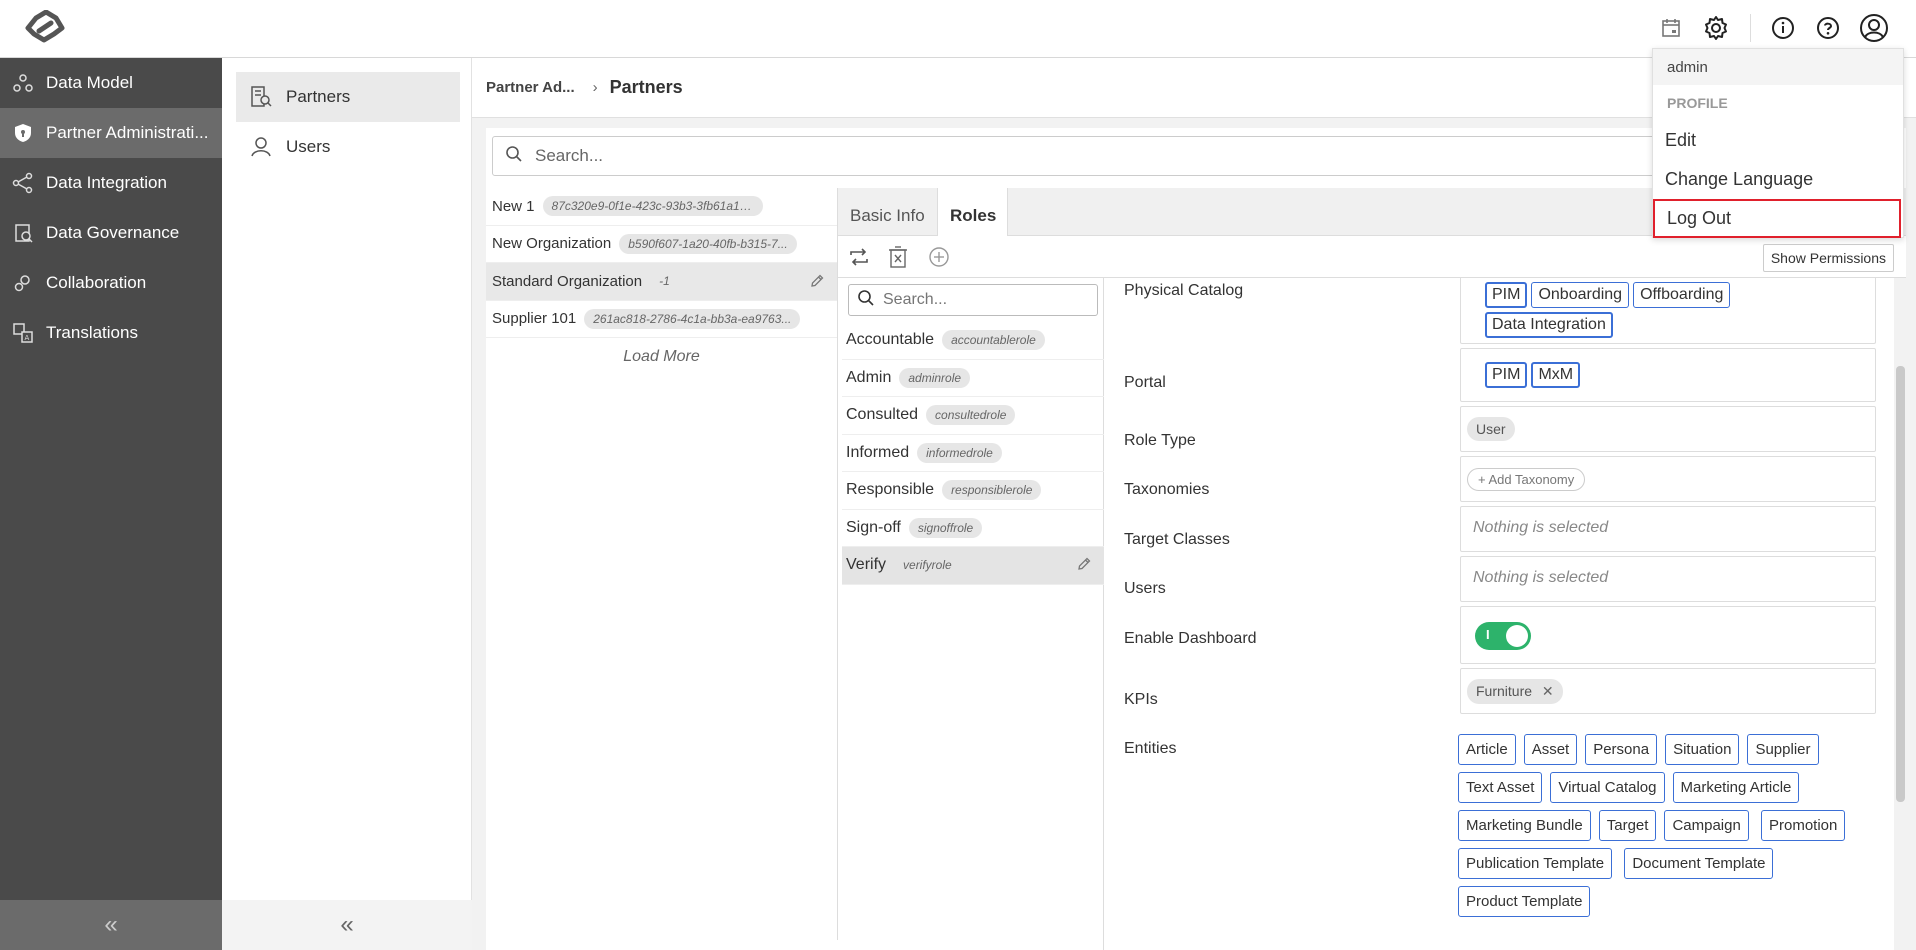 The image size is (1916, 950). I want to click on subnav-item-users: Users, so click(348, 147).